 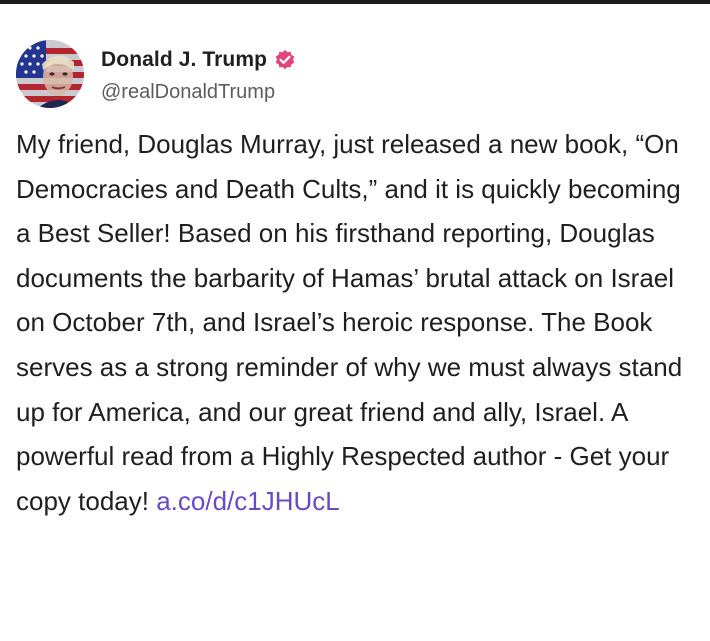 I want to click on flag-portrait-avatar-icon, so click(x=50, y=74).